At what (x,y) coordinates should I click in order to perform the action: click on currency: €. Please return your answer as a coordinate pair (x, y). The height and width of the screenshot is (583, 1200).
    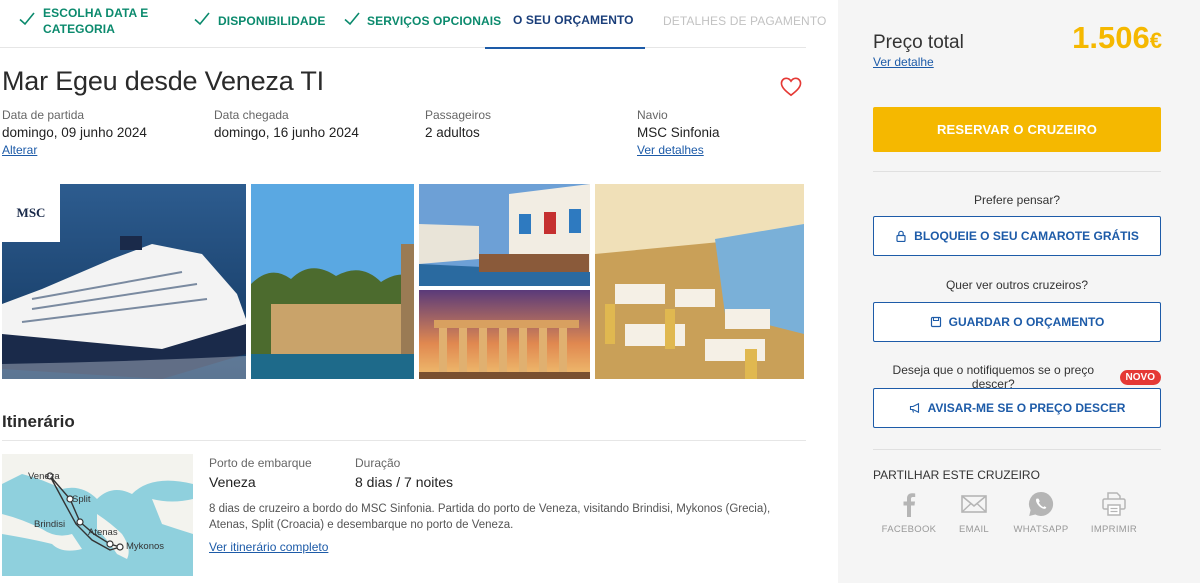
    Looking at the image, I should click on (1155, 40).